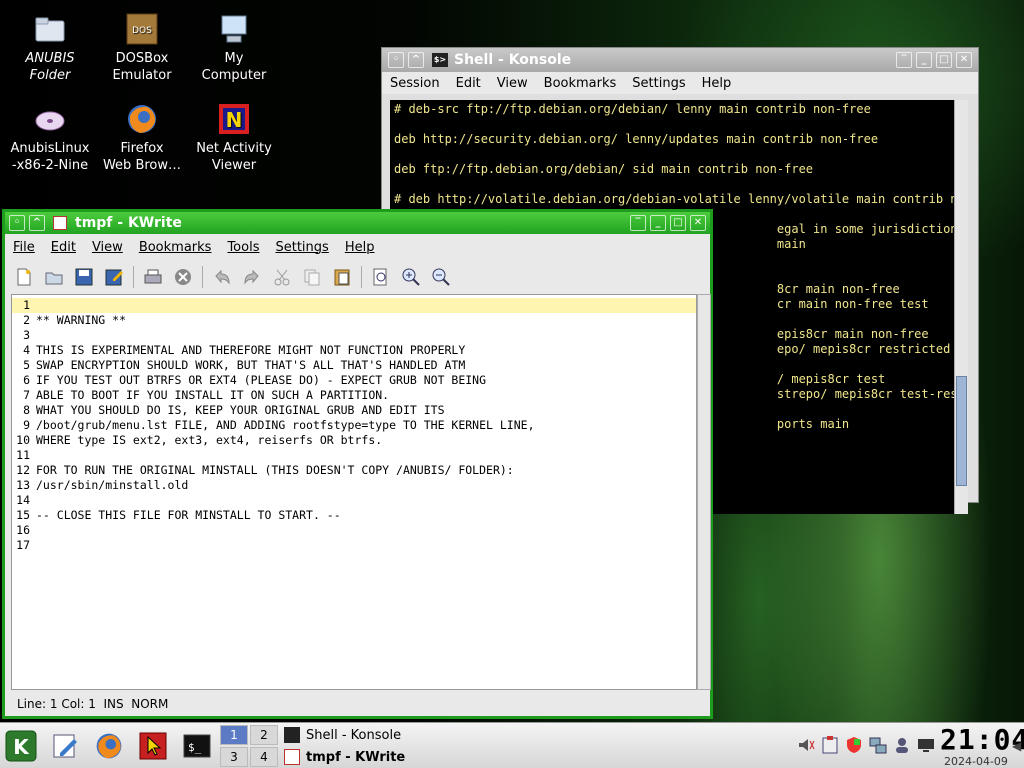 The image size is (1024, 768). Describe the element at coordinates (264, 735) in the screenshot. I see `pager-desktop-2: 2` at that location.